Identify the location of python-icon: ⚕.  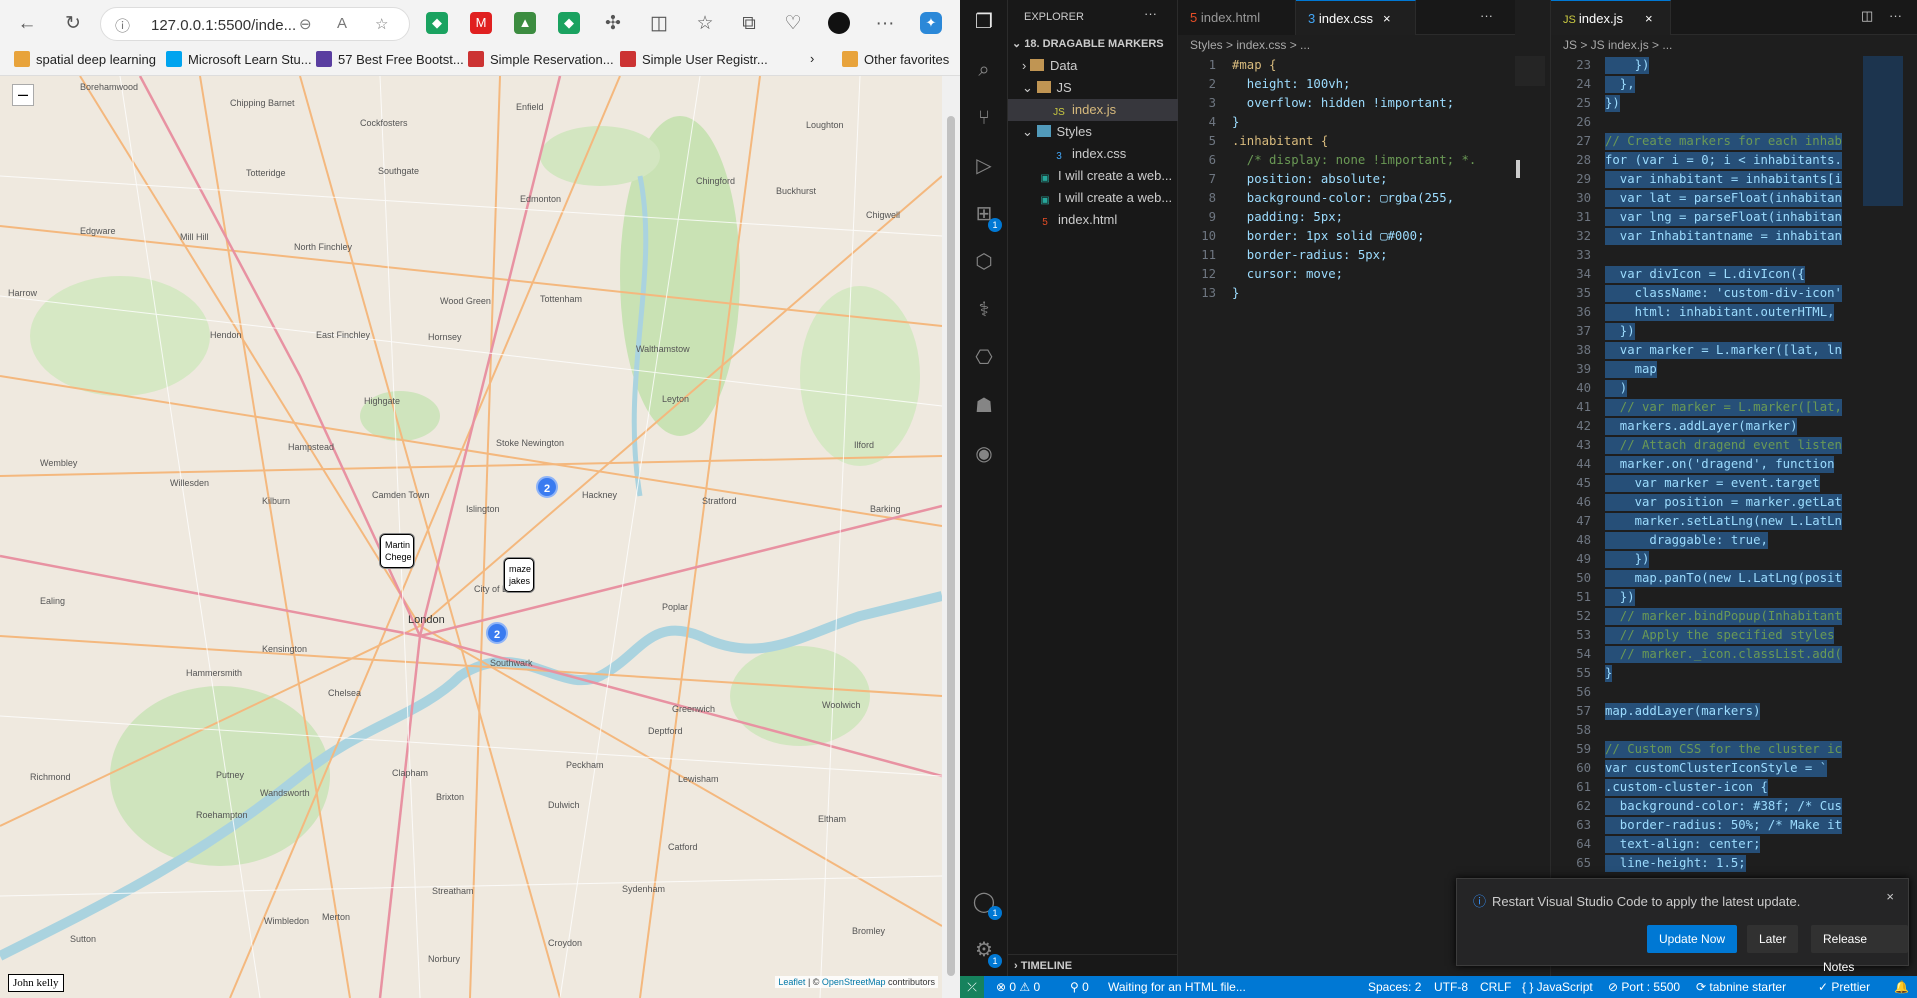
(984, 310).